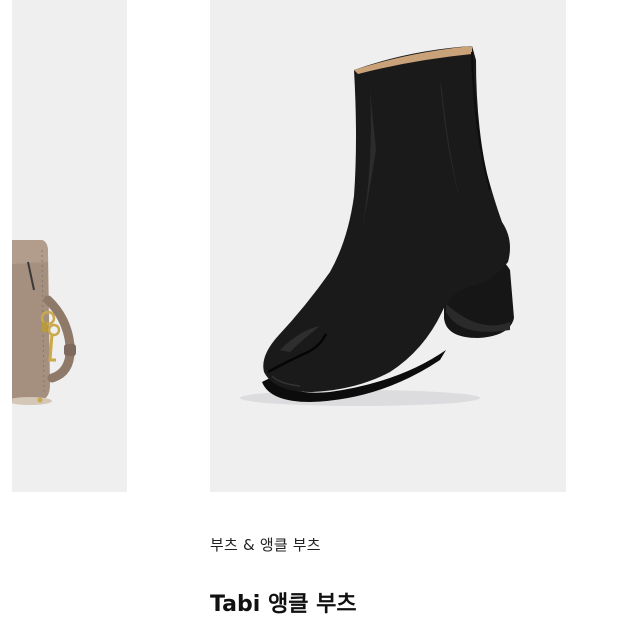  Describe the element at coordinates (44, 322) in the screenshot. I see `handbag-image` at that location.